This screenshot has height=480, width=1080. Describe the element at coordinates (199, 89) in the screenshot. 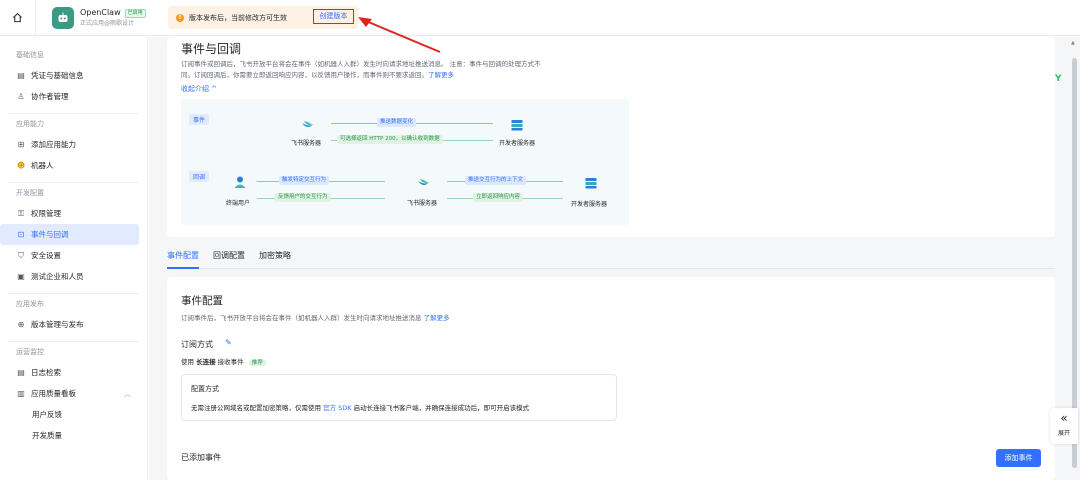

I see `collapse-intro-link: 收起介绍 ^` at that location.